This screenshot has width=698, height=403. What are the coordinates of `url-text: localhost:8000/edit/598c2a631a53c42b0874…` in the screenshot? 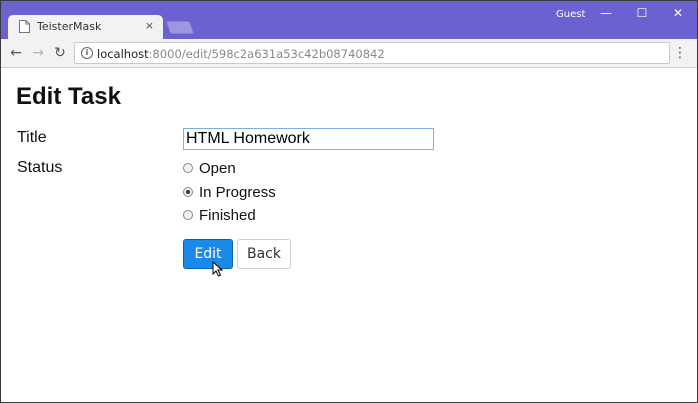 It's located at (241, 54).